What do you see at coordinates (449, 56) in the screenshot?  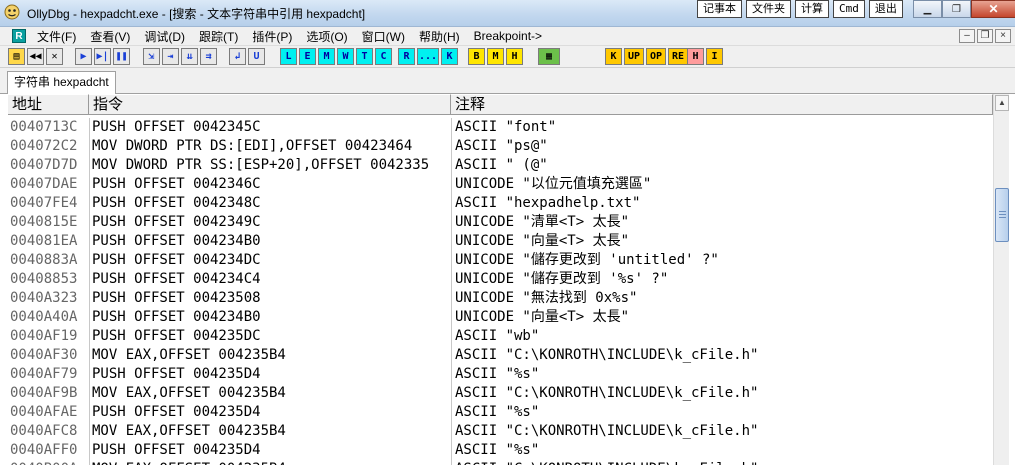 I see `call-stack-window-button: K` at bounding box center [449, 56].